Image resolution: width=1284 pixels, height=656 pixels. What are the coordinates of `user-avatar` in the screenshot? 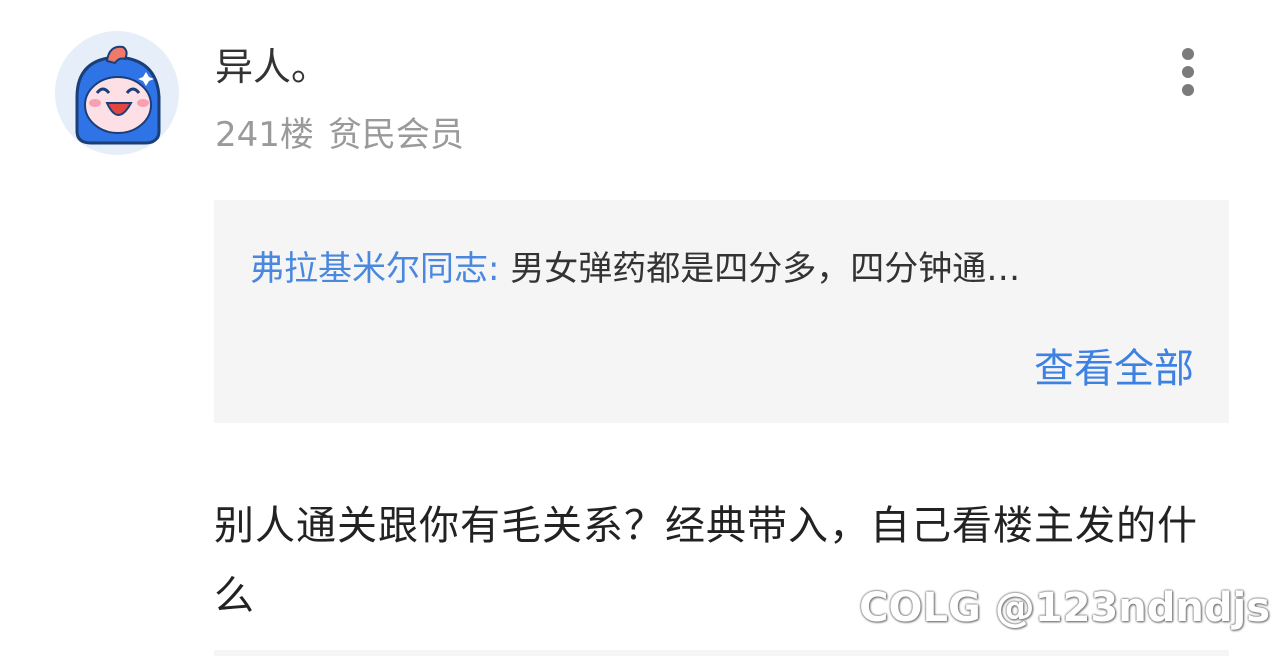 It's located at (117, 93).